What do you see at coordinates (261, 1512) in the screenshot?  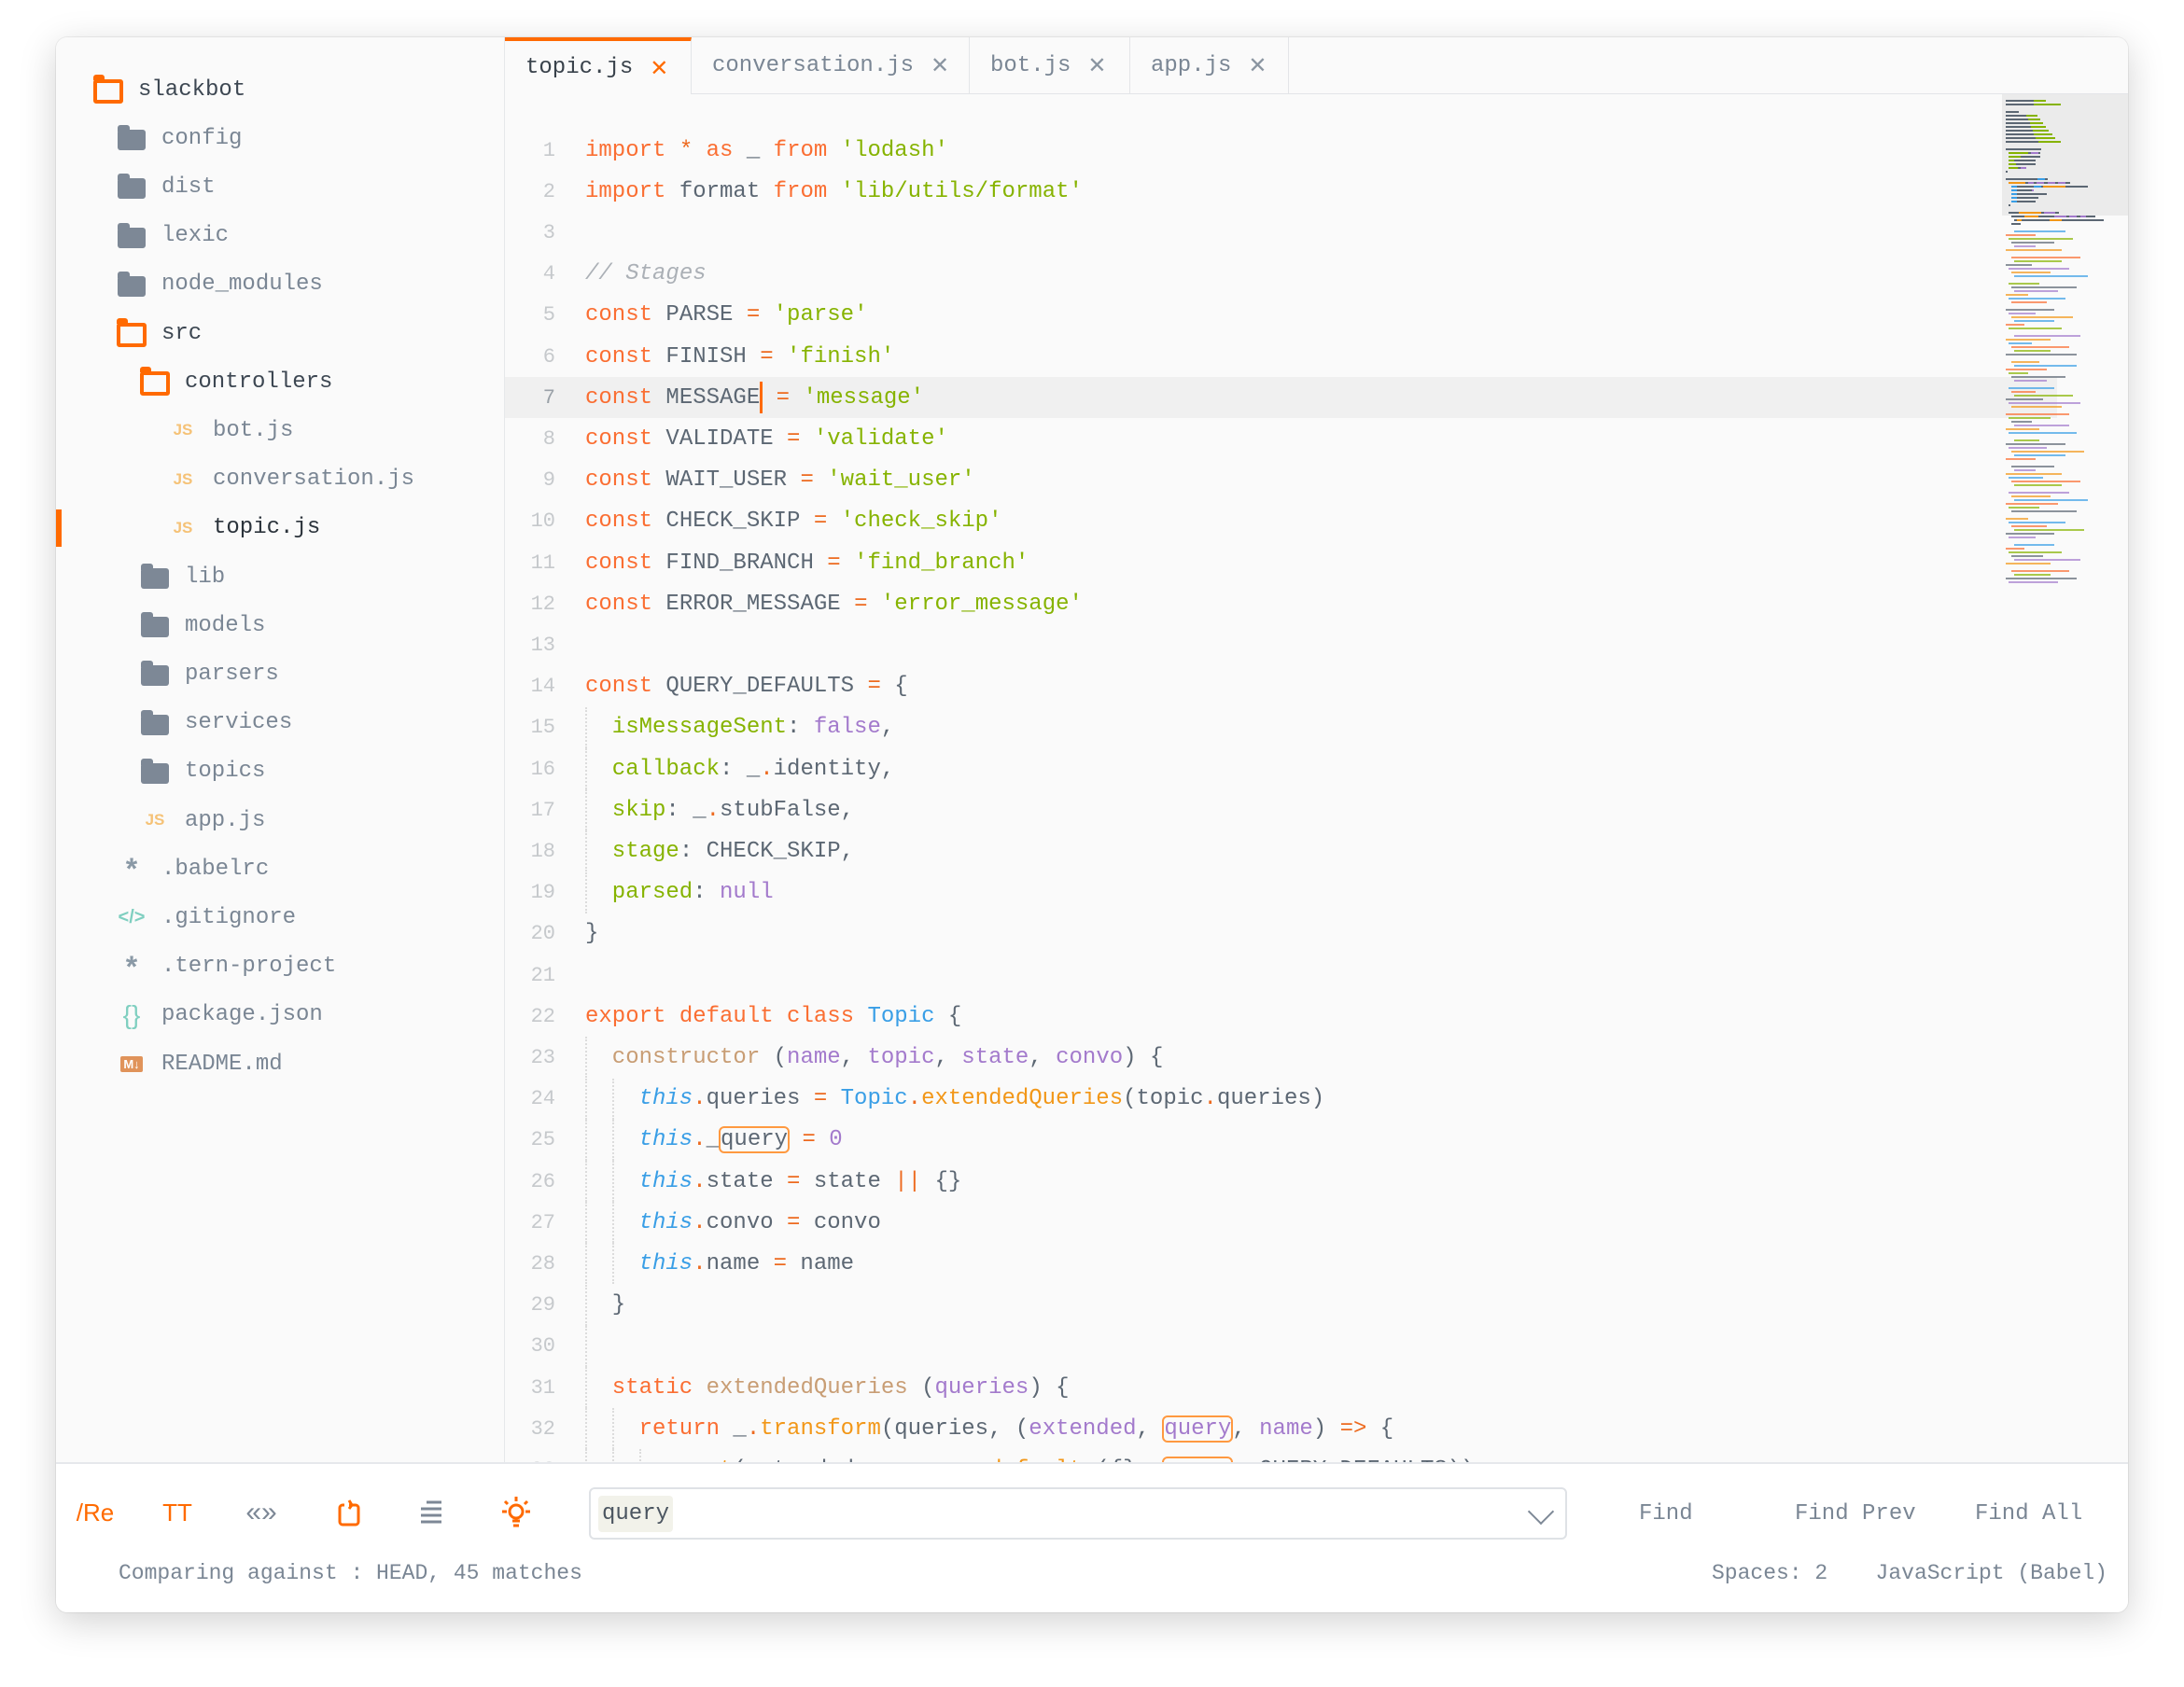 I see `whole-word-toggle: «»` at bounding box center [261, 1512].